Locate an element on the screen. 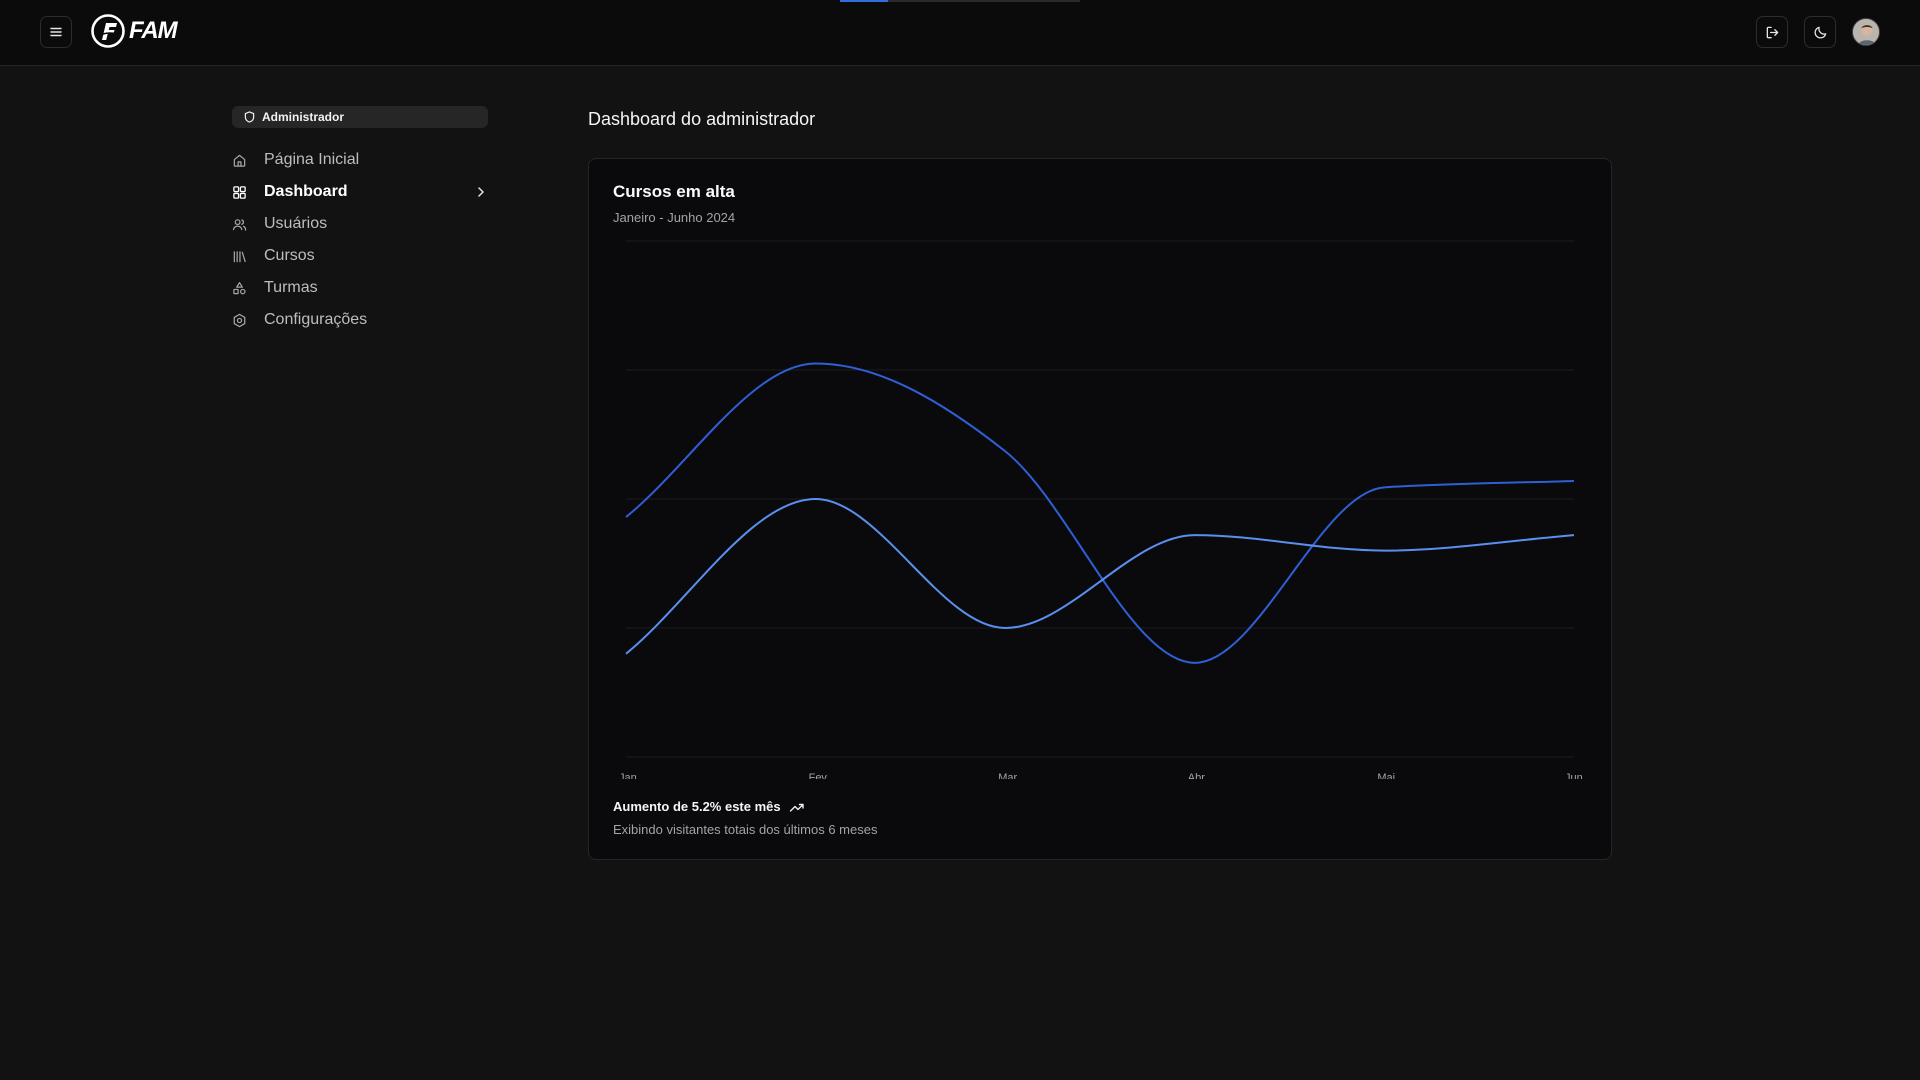 Image resolution: width=1920 pixels, height=1080 pixels. trending-up-icon is located at coordinates (796, 807).